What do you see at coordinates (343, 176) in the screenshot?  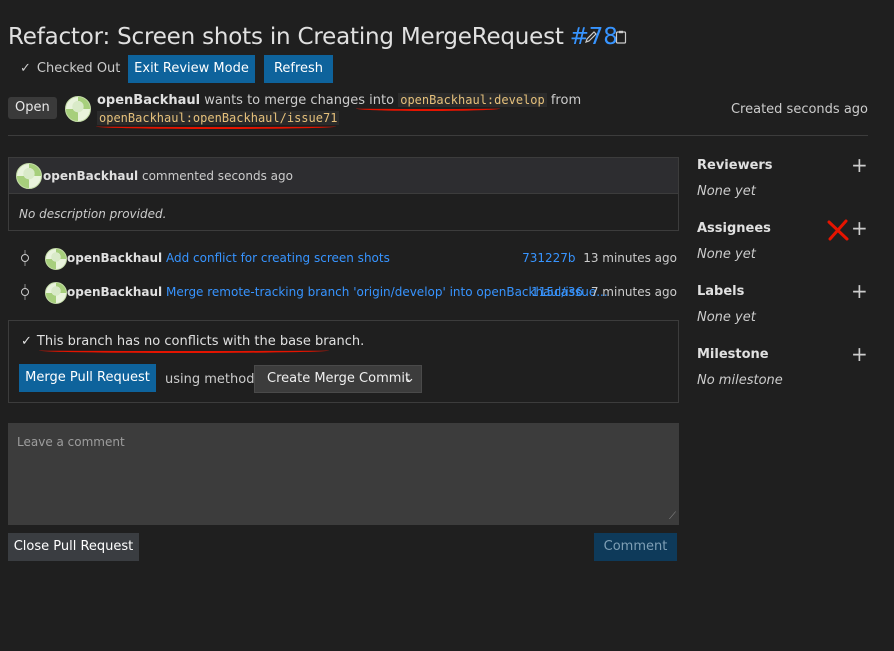 I see `description-header: openBackhaul commented seconds ago` at bounding box center [343, 176].